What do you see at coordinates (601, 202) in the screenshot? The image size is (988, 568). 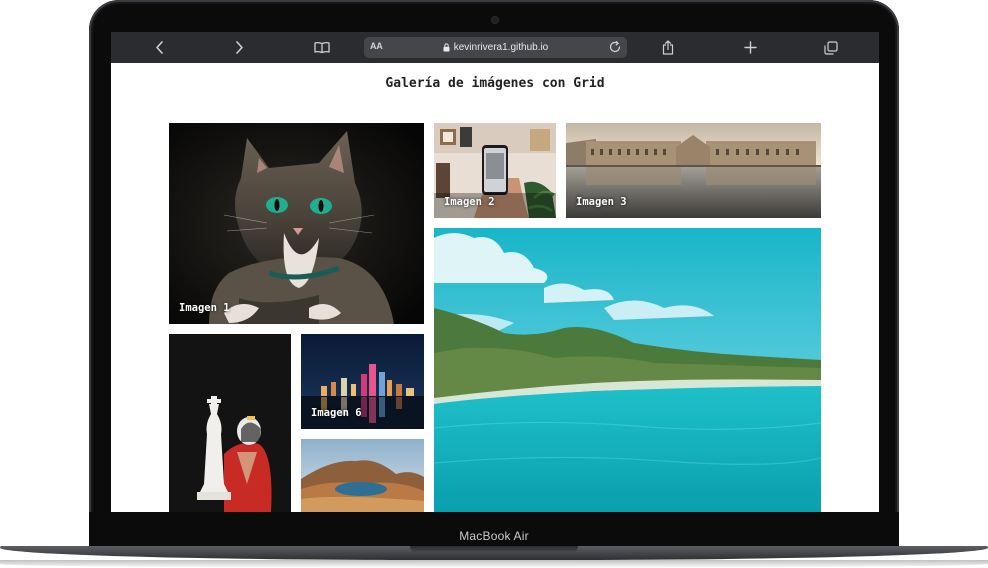 I see `gallery-caption: Imagen 3` at bounding box center [601, 202].